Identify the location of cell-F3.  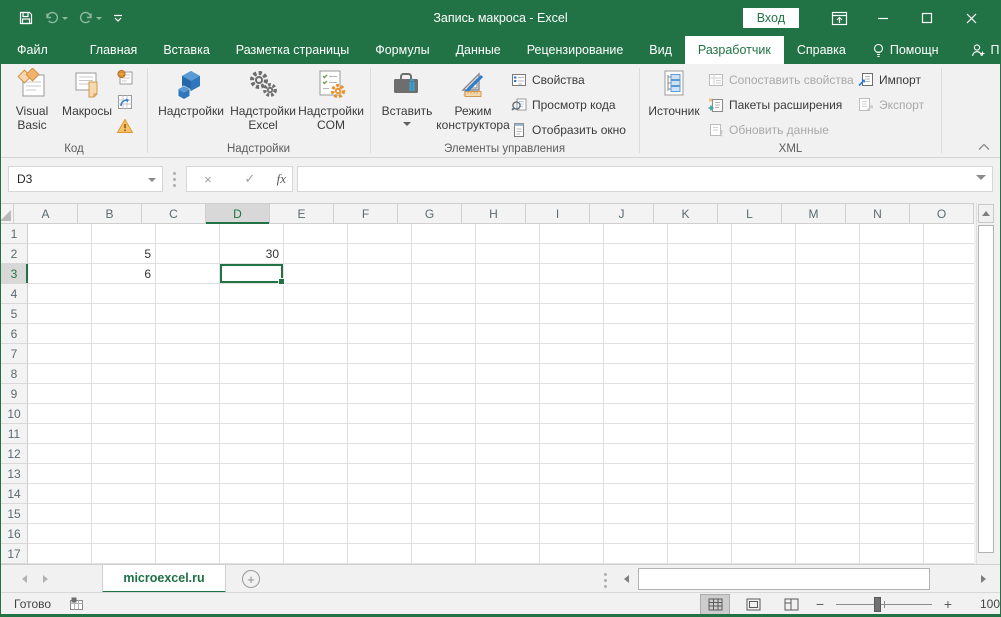
(380, 274).